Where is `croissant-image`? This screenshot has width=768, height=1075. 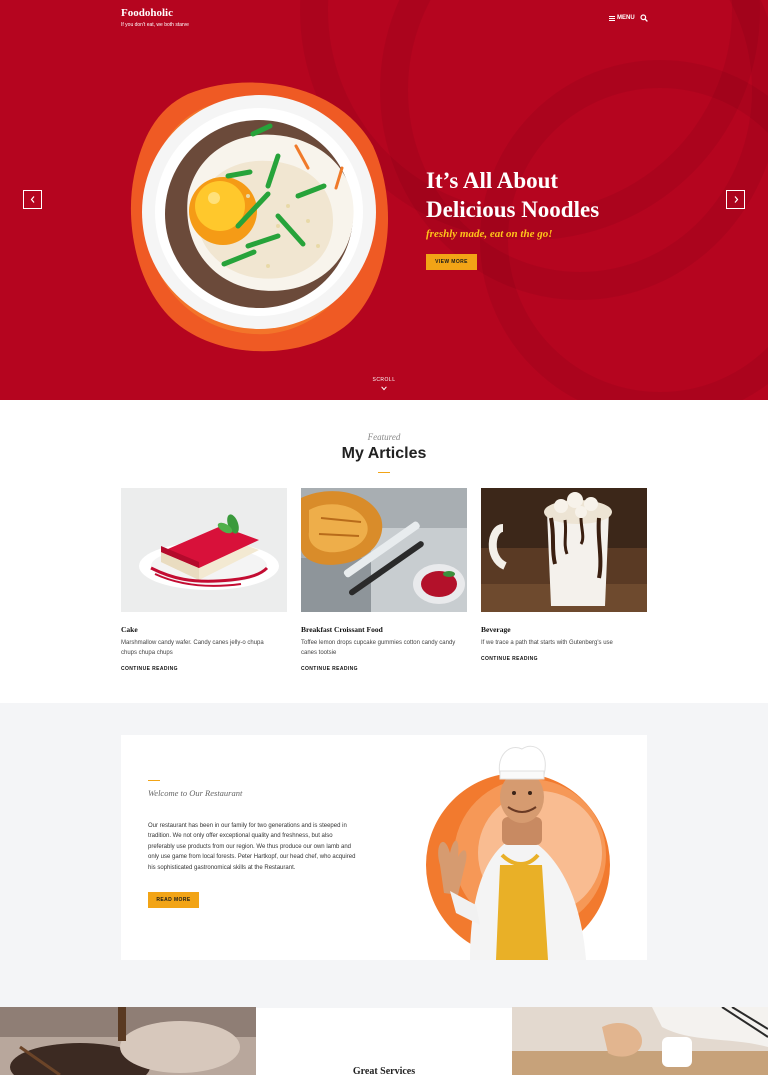 croissant-image is located at coordinates (384, 550).